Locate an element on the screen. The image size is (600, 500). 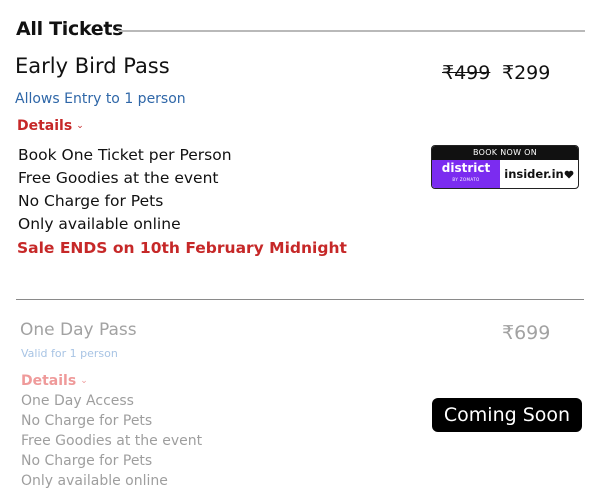
coming-soon-button: Coming Soon is located at coordinates (507, 415).